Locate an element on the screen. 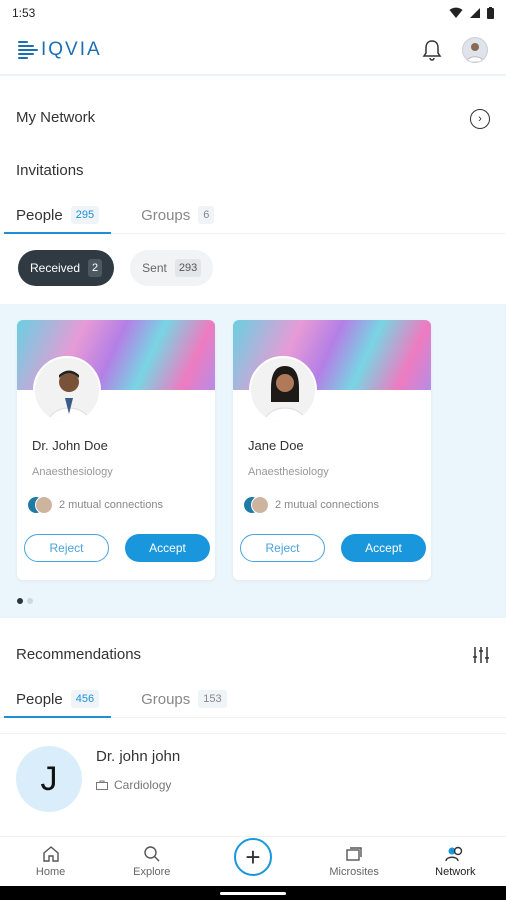  status-icons is located at coordinates (471, 13).